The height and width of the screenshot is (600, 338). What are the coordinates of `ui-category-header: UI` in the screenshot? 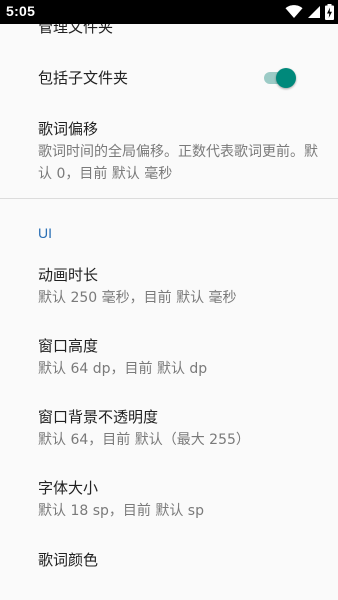 It's located at (45, 233).